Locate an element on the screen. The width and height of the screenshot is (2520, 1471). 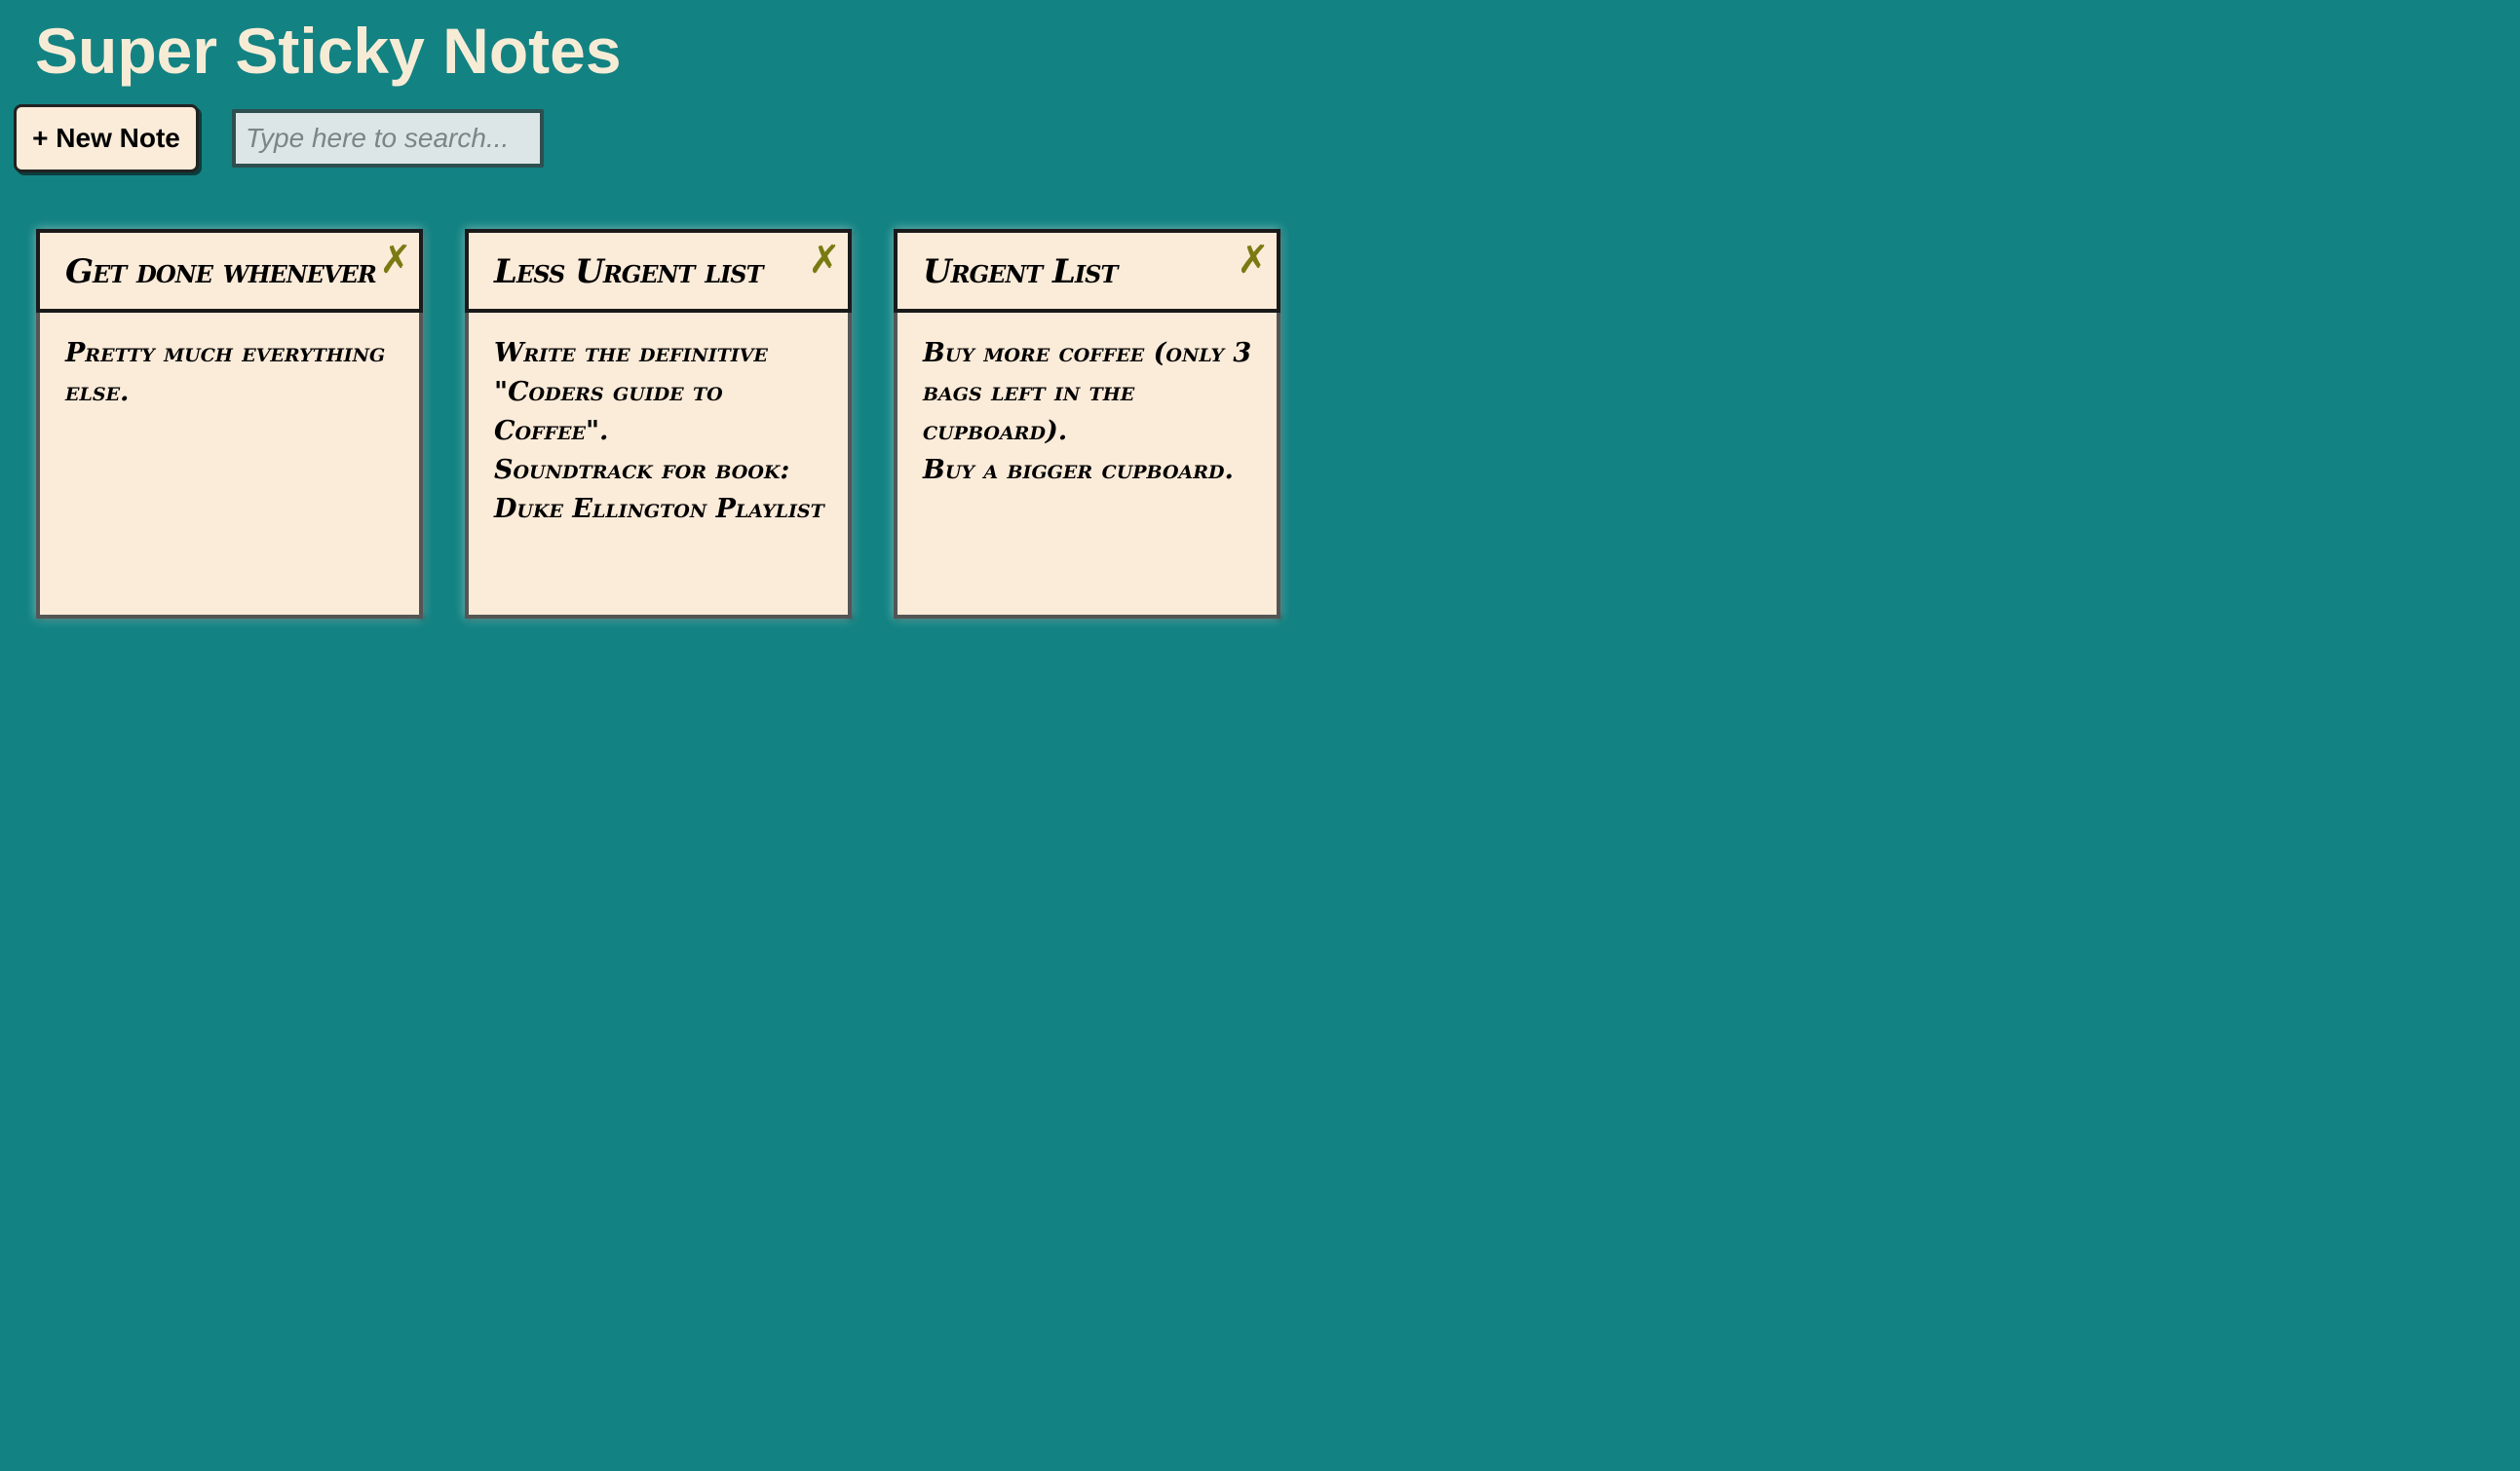
new-note-button: + New Note is located at coordinates (106, 138).